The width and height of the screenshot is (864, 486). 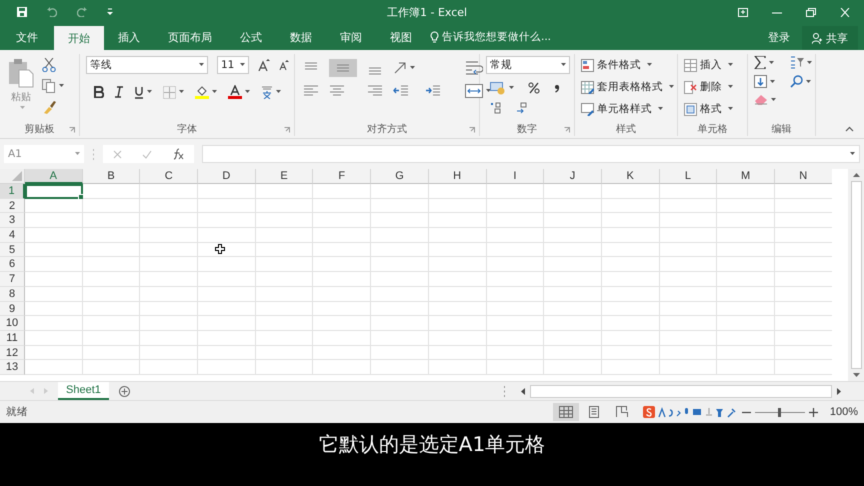 What do you see at coordinates (12, 309) in the screenshot?
I see `row-header: 9` at bounding box center [12, 309].